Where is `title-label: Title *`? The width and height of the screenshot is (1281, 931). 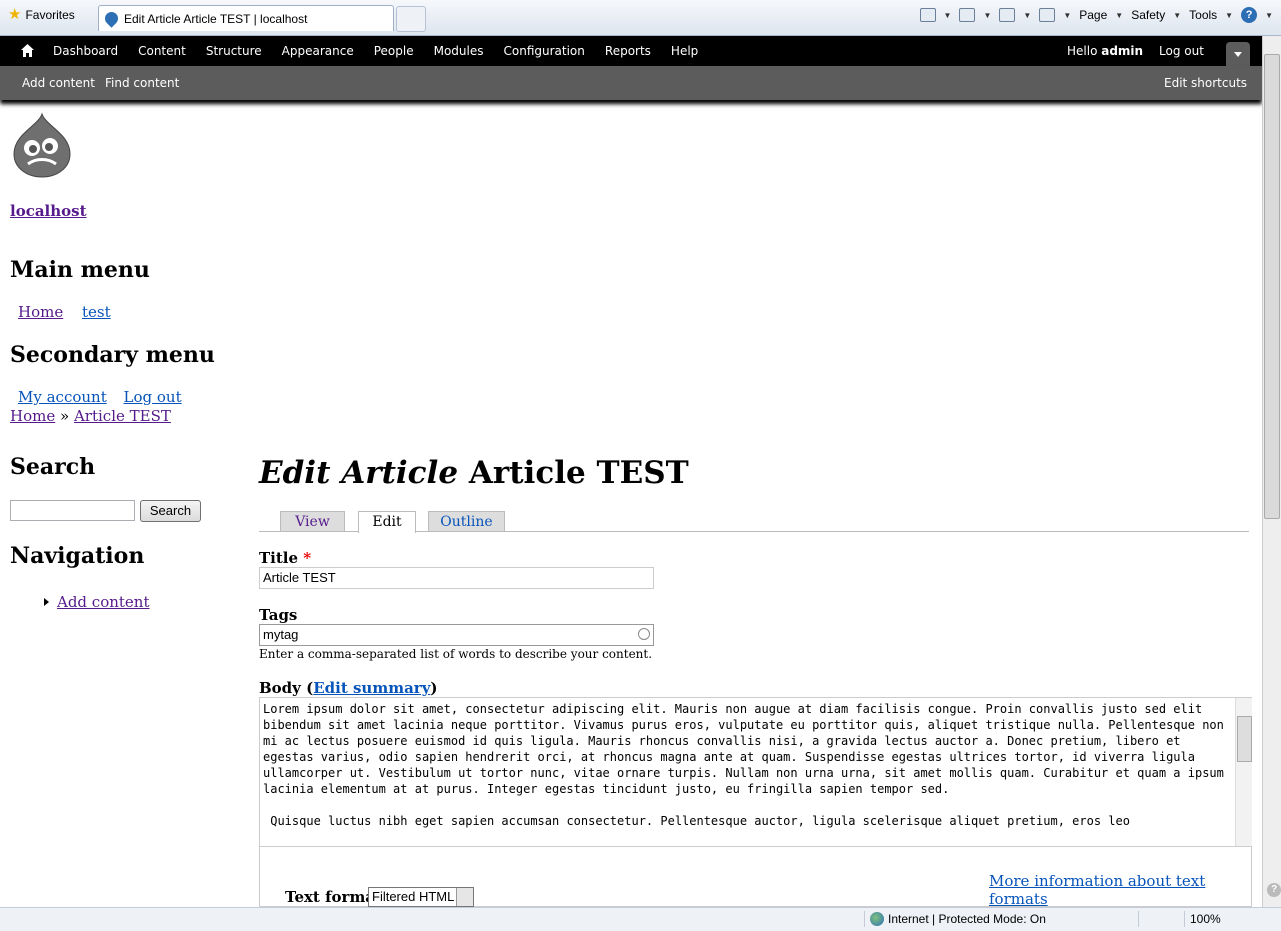
title-label: Title * is located at coordinates (285, 558).